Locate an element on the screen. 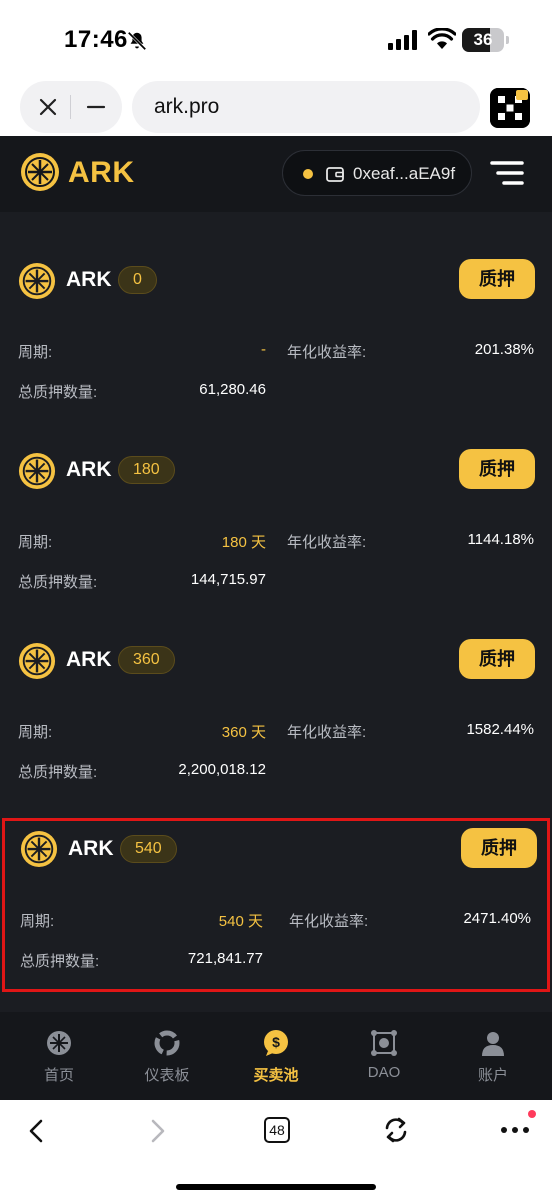 The height and width of the screenshot is (1200, 552). okx-wallet-icon is located at coordinates (510, 108).